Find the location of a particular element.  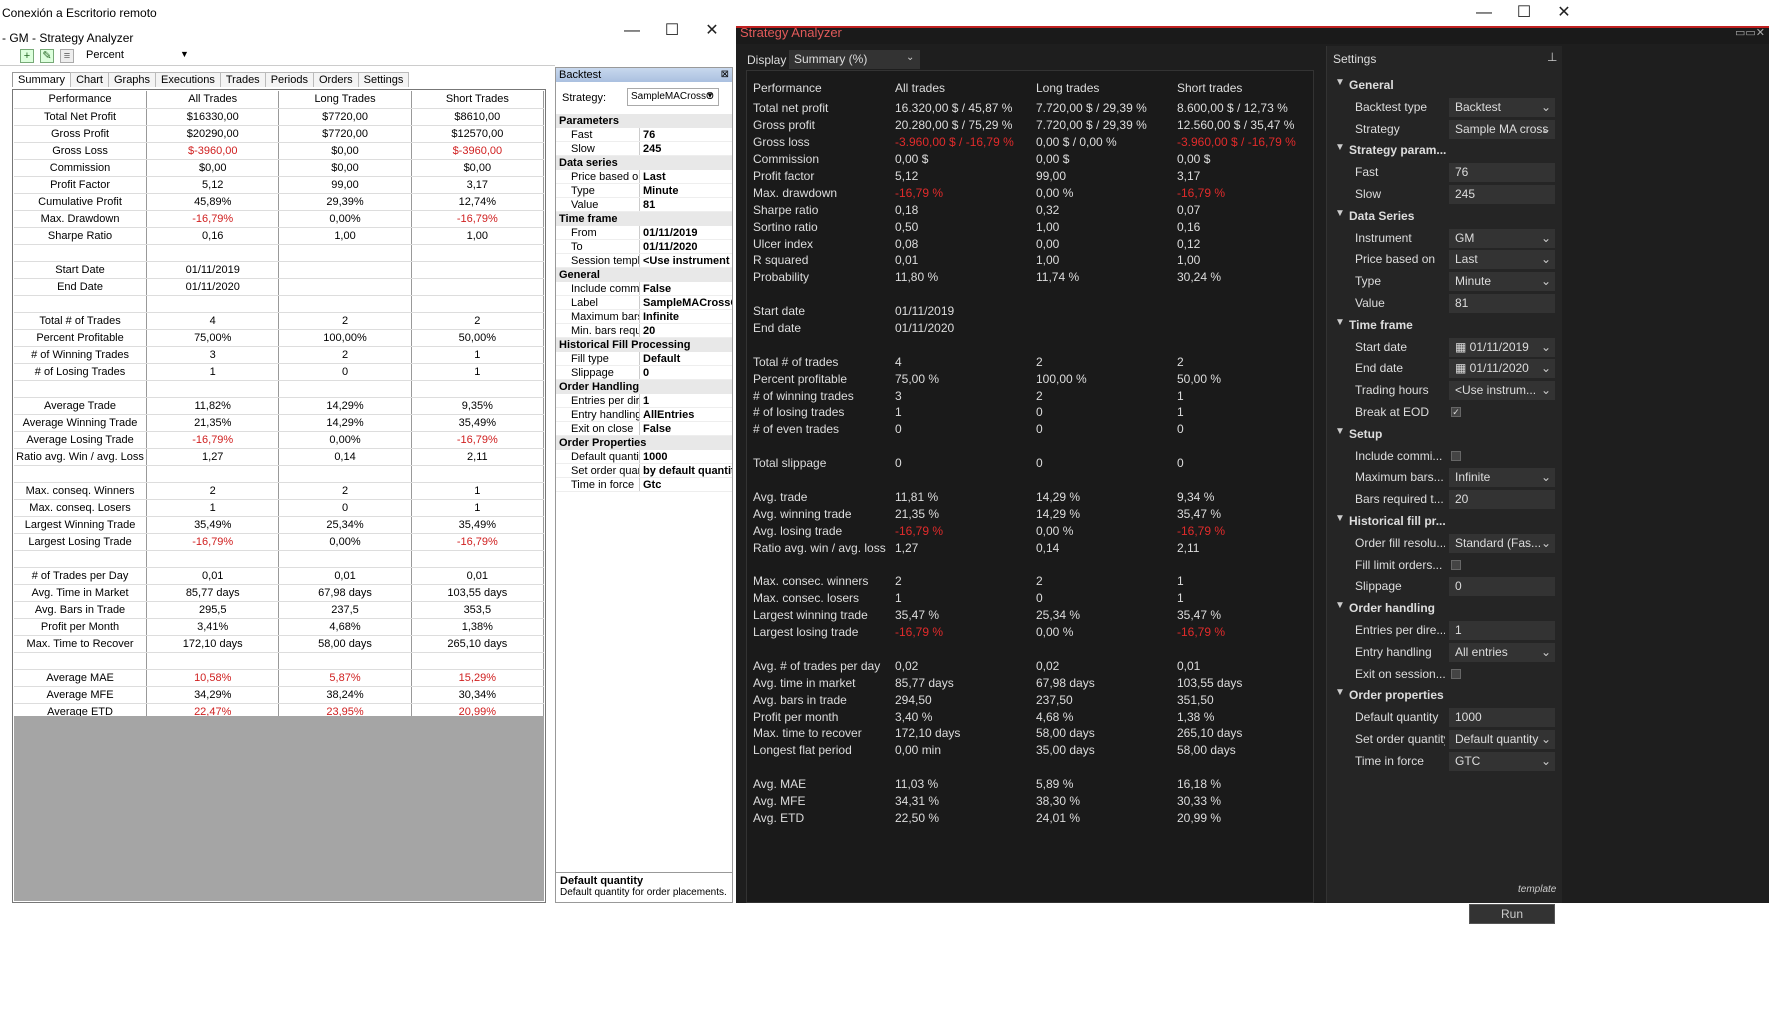

tab-graphs: Graphs is located at coordinates (132, 79).